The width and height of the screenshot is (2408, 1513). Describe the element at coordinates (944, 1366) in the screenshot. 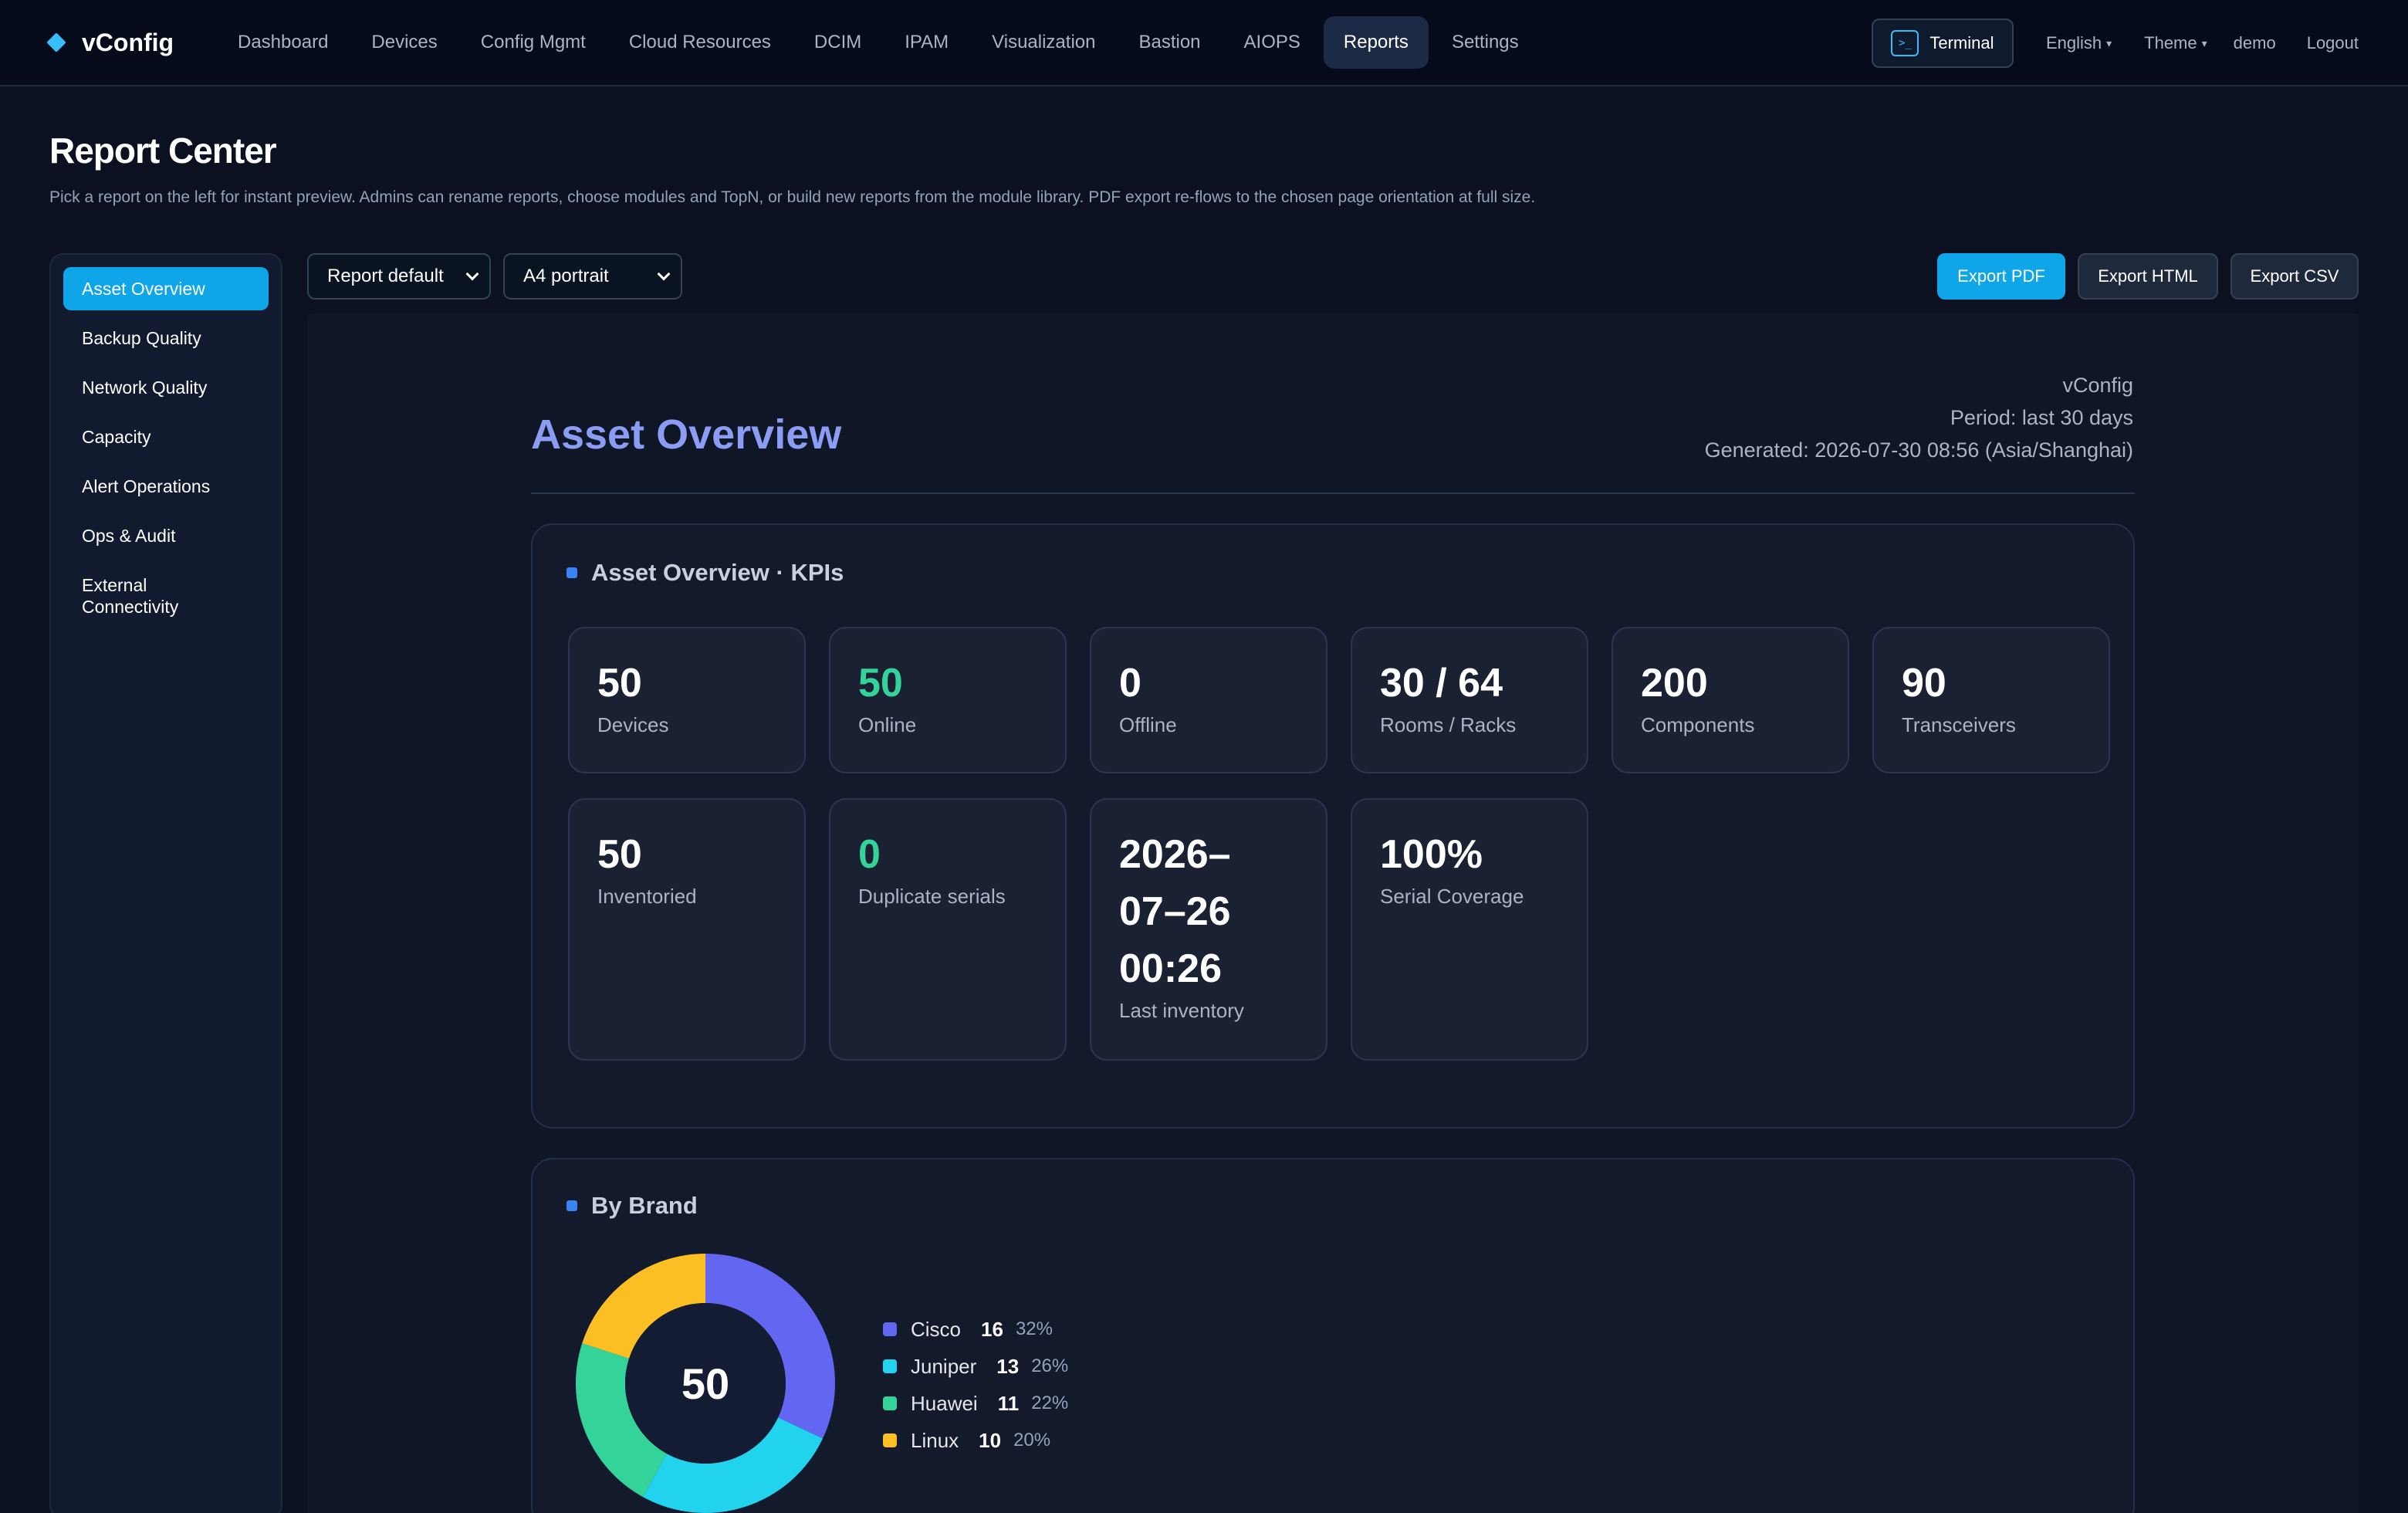

I see `legend-name: Juniper` at that location.